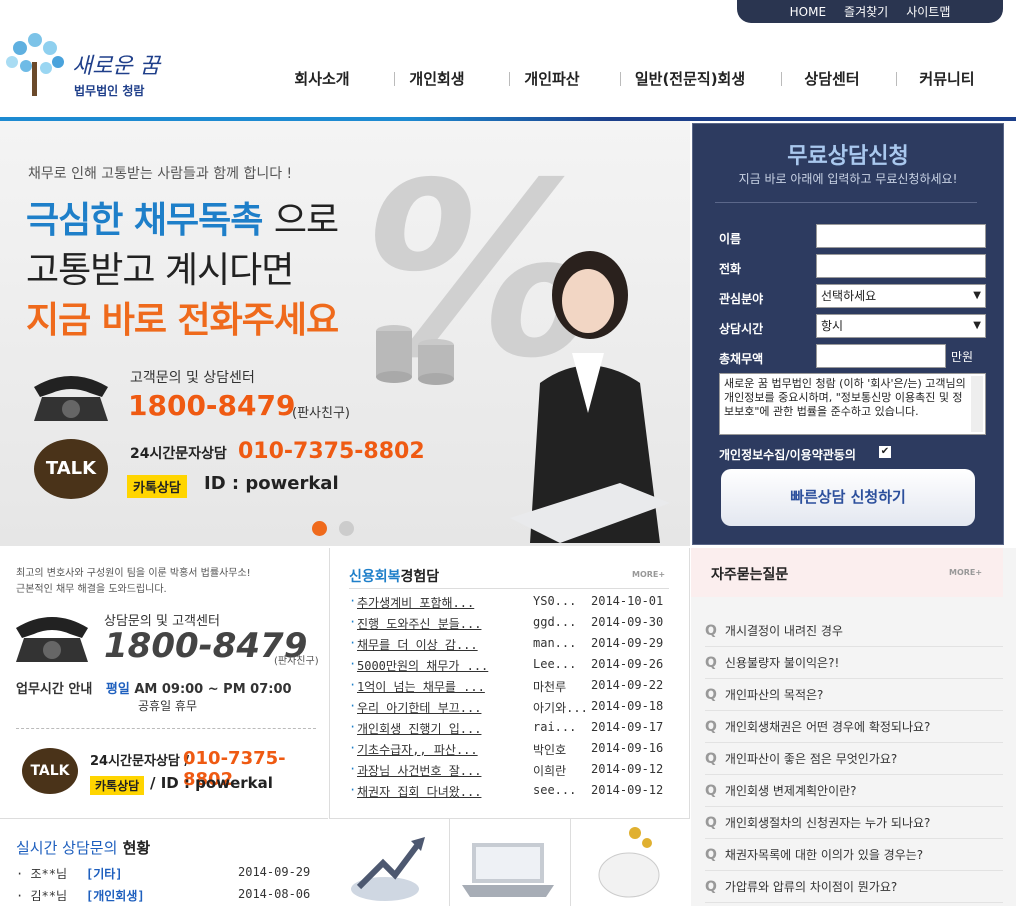 The width and height of the screenshot is (1016, 911). I want to click on debt-input, so click(881, 356).